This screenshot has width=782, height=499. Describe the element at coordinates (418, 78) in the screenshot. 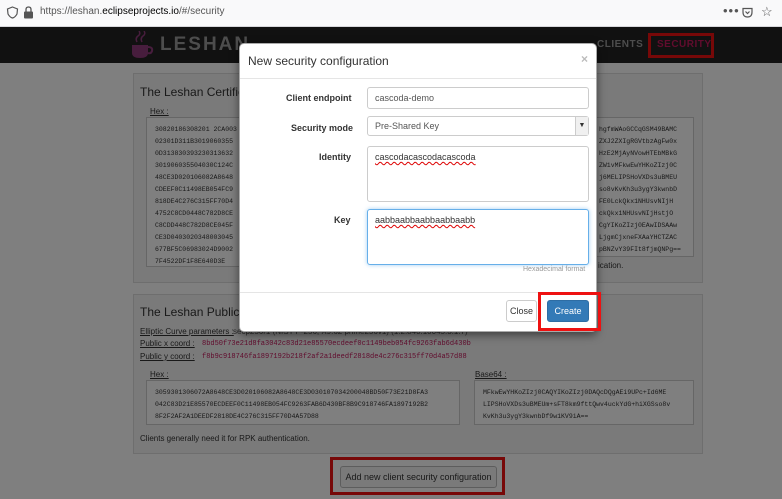

I see `modal-header-divider` at that location.